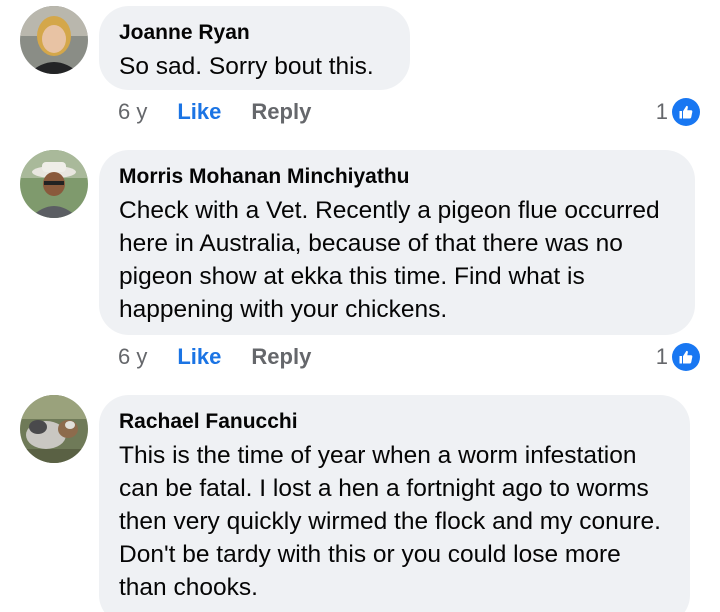 This screenshot has width=720, height=612. I want to click on comment-text: So sad. Sorry bout this., so click(246, 66).